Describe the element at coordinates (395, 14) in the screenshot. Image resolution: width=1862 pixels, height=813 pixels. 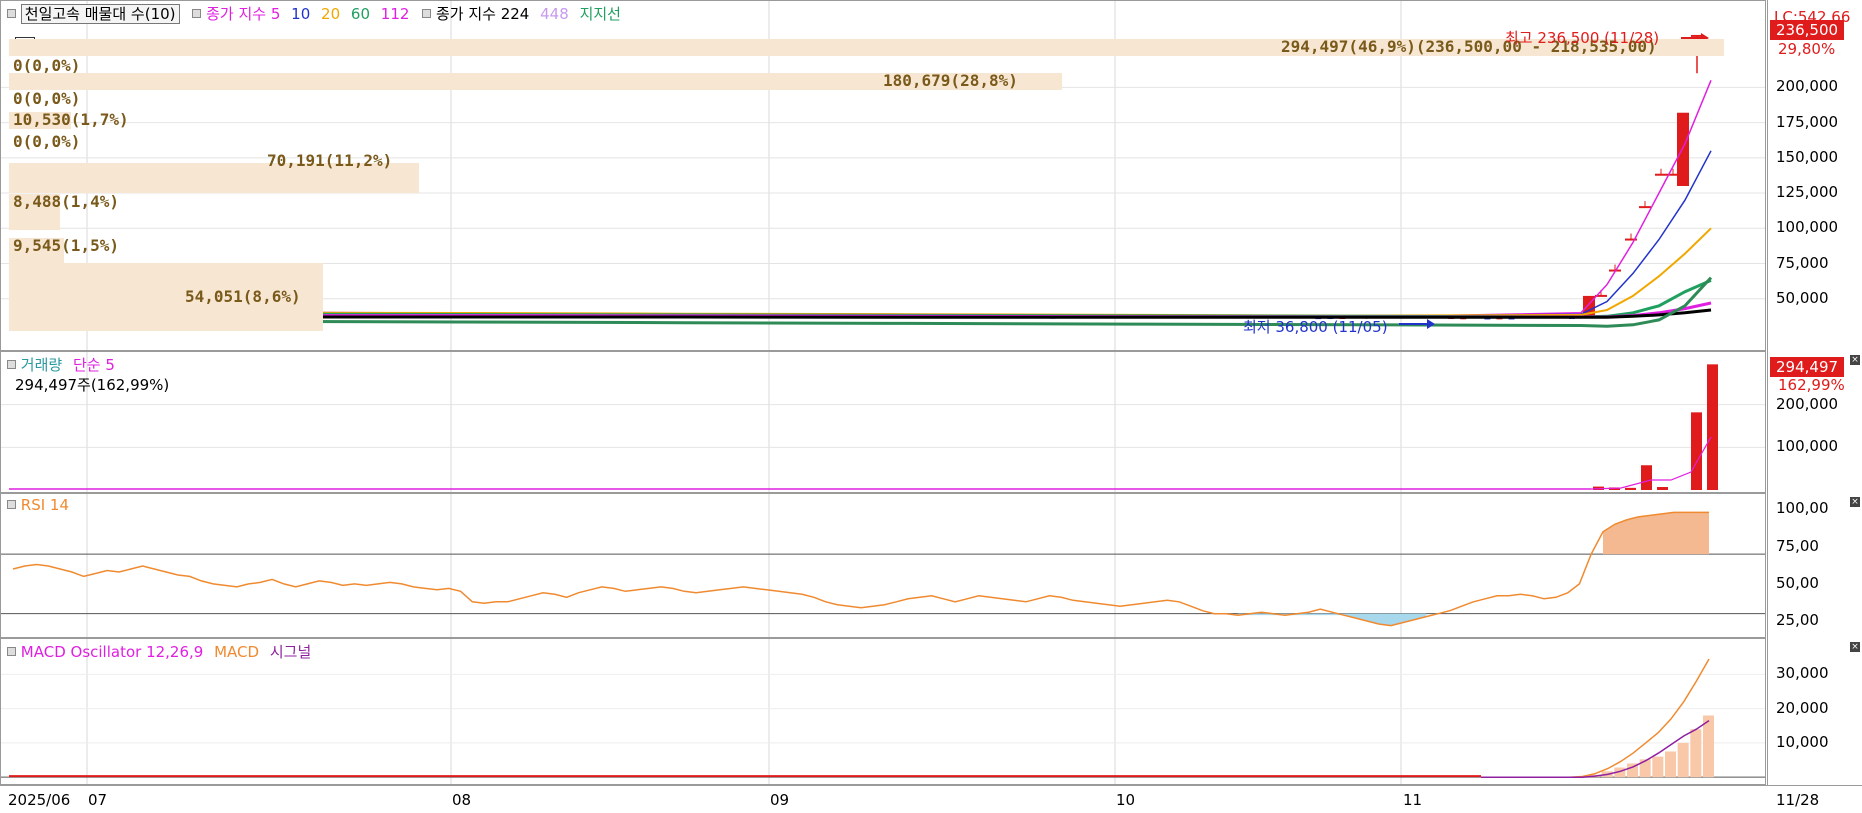
I see `ma-112-label: 112` at that location.